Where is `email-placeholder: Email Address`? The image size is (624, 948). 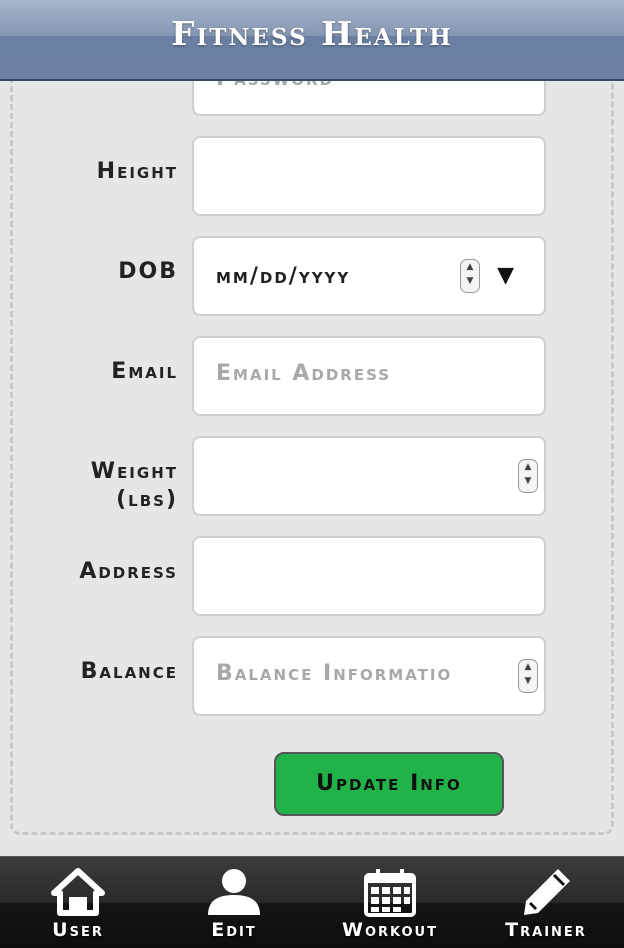 email-placeholder: Email Address is located at coordinates (304, 373).